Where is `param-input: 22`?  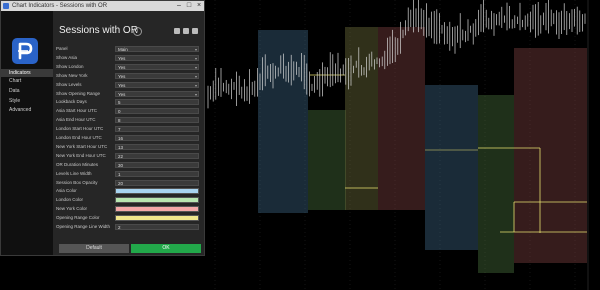
param-input: 22 is located at coordinates (157, 155).